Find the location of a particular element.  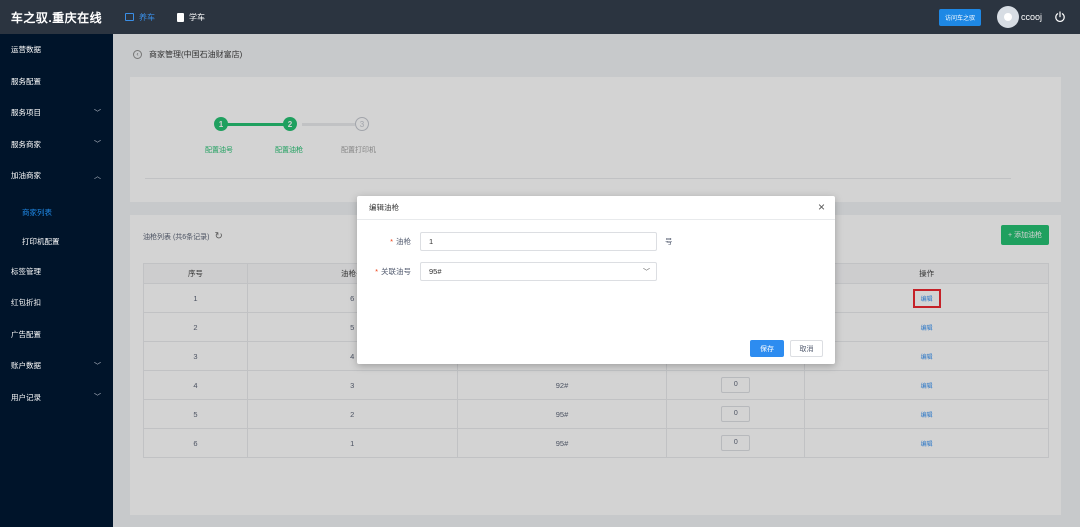

nav-label: 养车 is located at coordinates (147, 17).